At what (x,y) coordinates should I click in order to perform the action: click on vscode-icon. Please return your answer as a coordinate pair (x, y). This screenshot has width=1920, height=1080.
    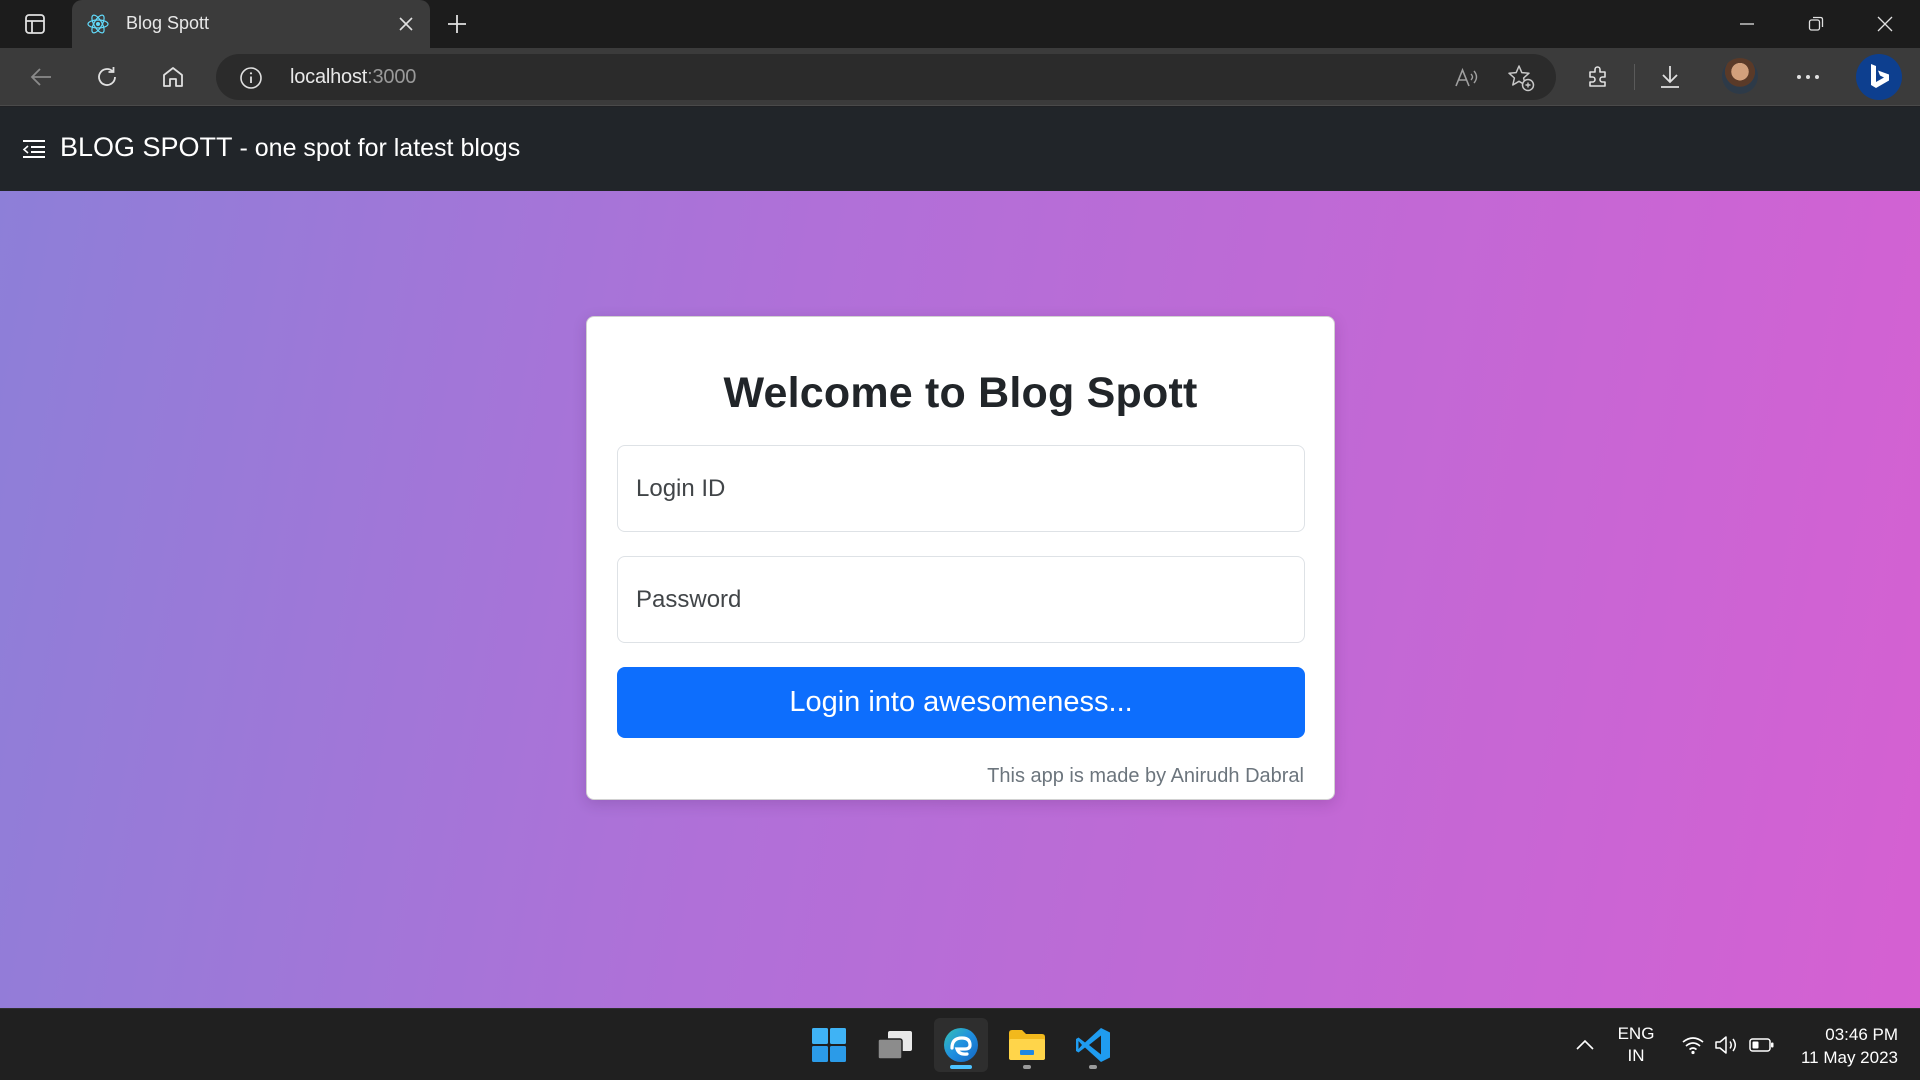
    Looking at the image, I should click on (1093, 1045).